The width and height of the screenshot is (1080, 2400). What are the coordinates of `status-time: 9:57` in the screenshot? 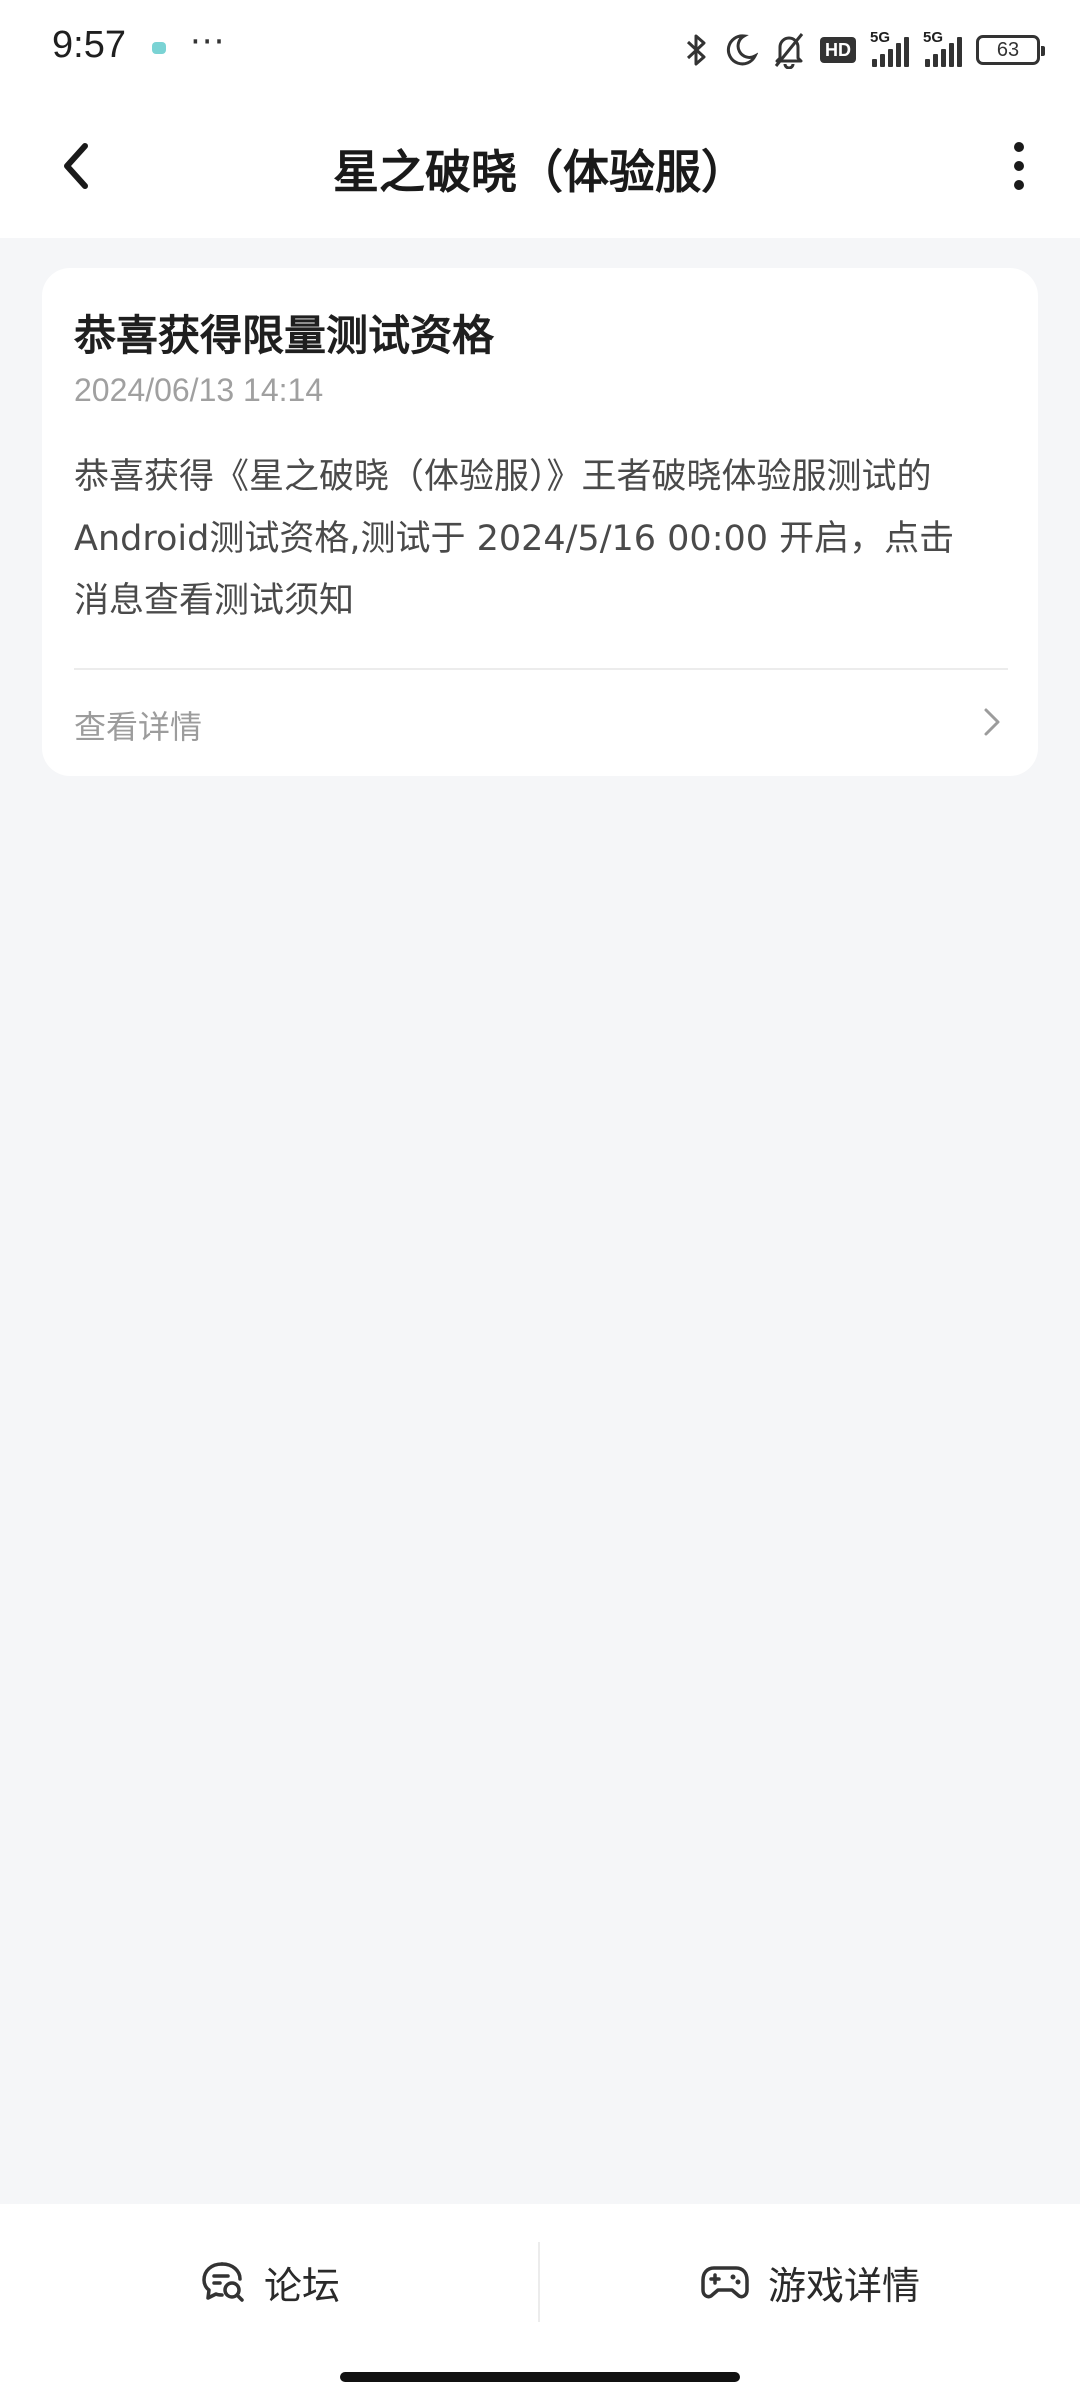 It's located at (89, 45).